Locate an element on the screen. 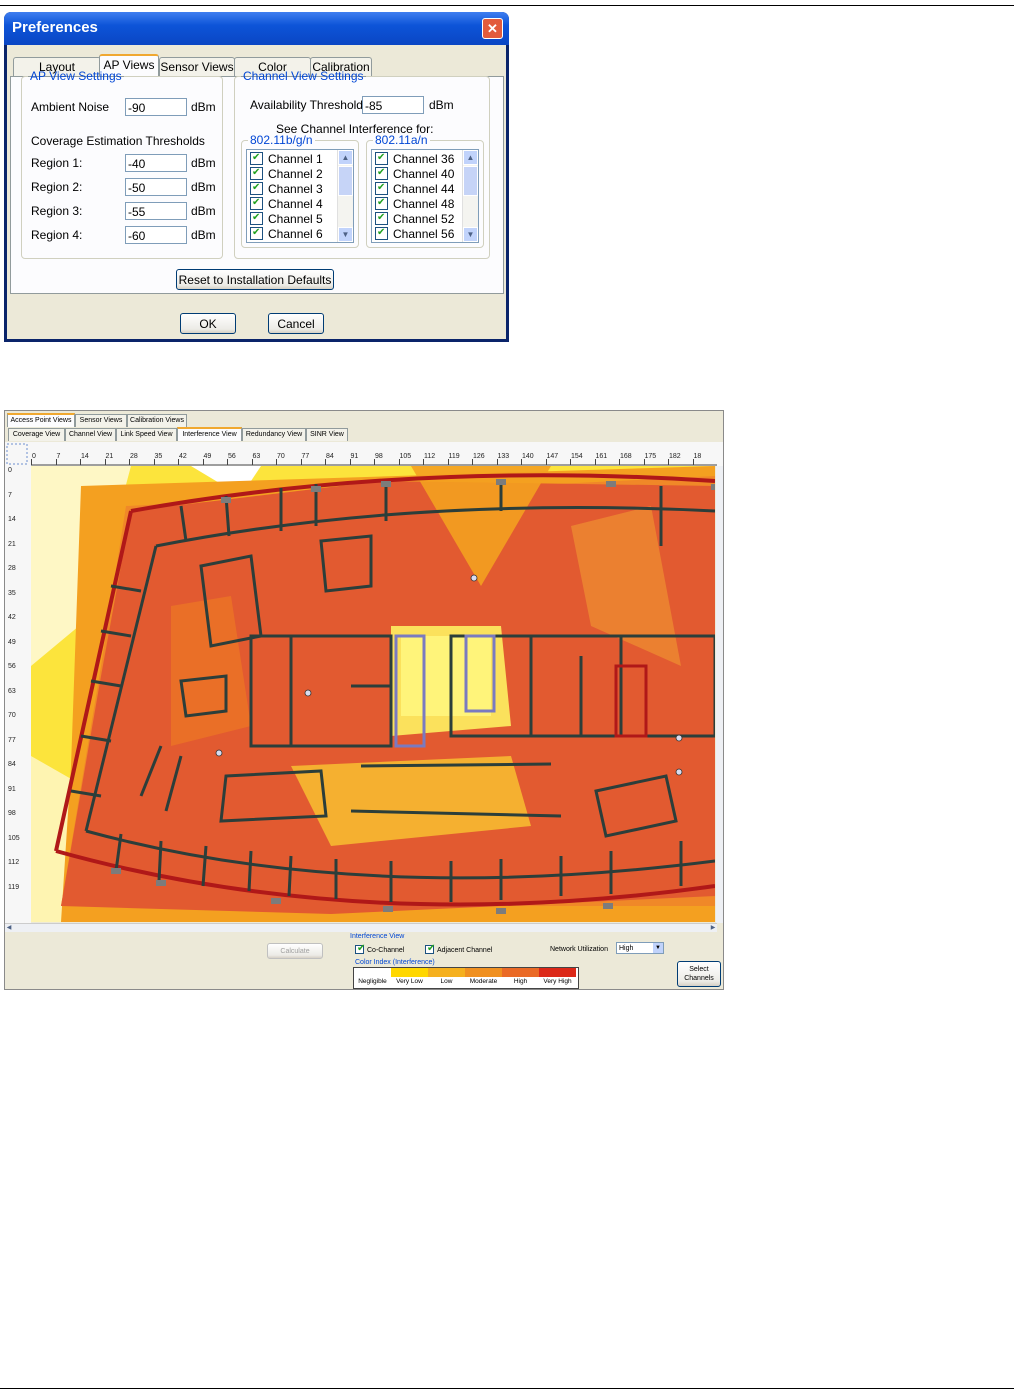 This screenshot has width=1014, height=1392. region-1-input: -40 is located at coordinates (156, 163).